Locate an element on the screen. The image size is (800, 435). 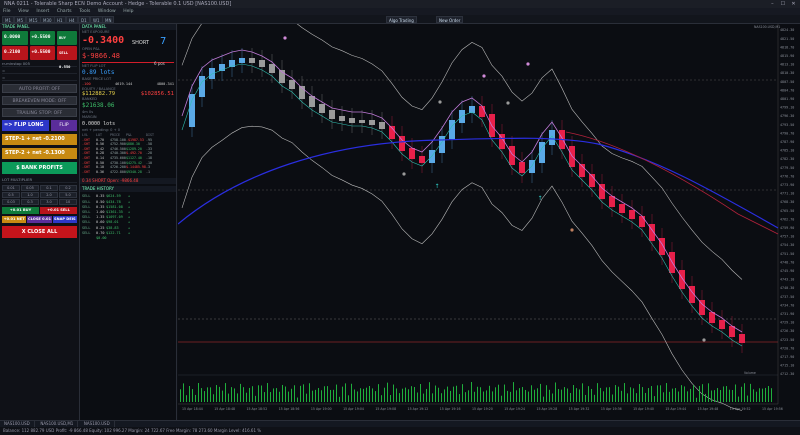
snap-button: SNAP DEIS is located at coordinates (64, 219).